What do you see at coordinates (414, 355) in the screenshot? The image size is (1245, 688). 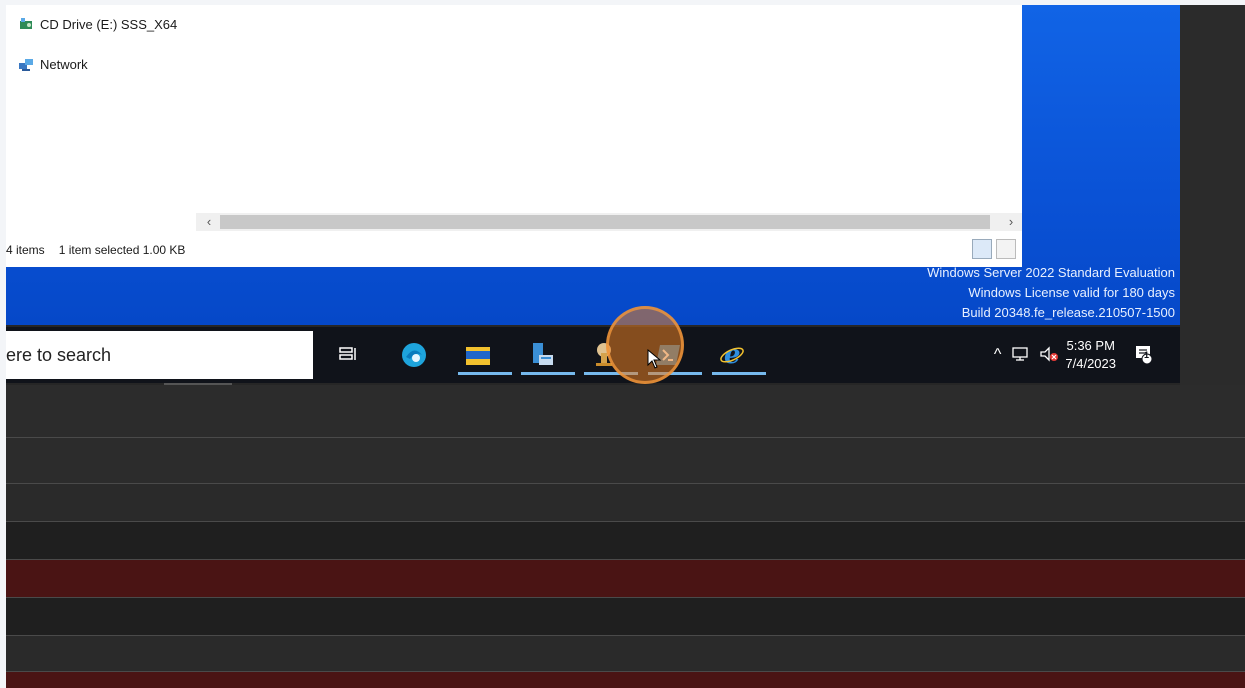 I see `edge-icon` at bounding box center [414, 355].